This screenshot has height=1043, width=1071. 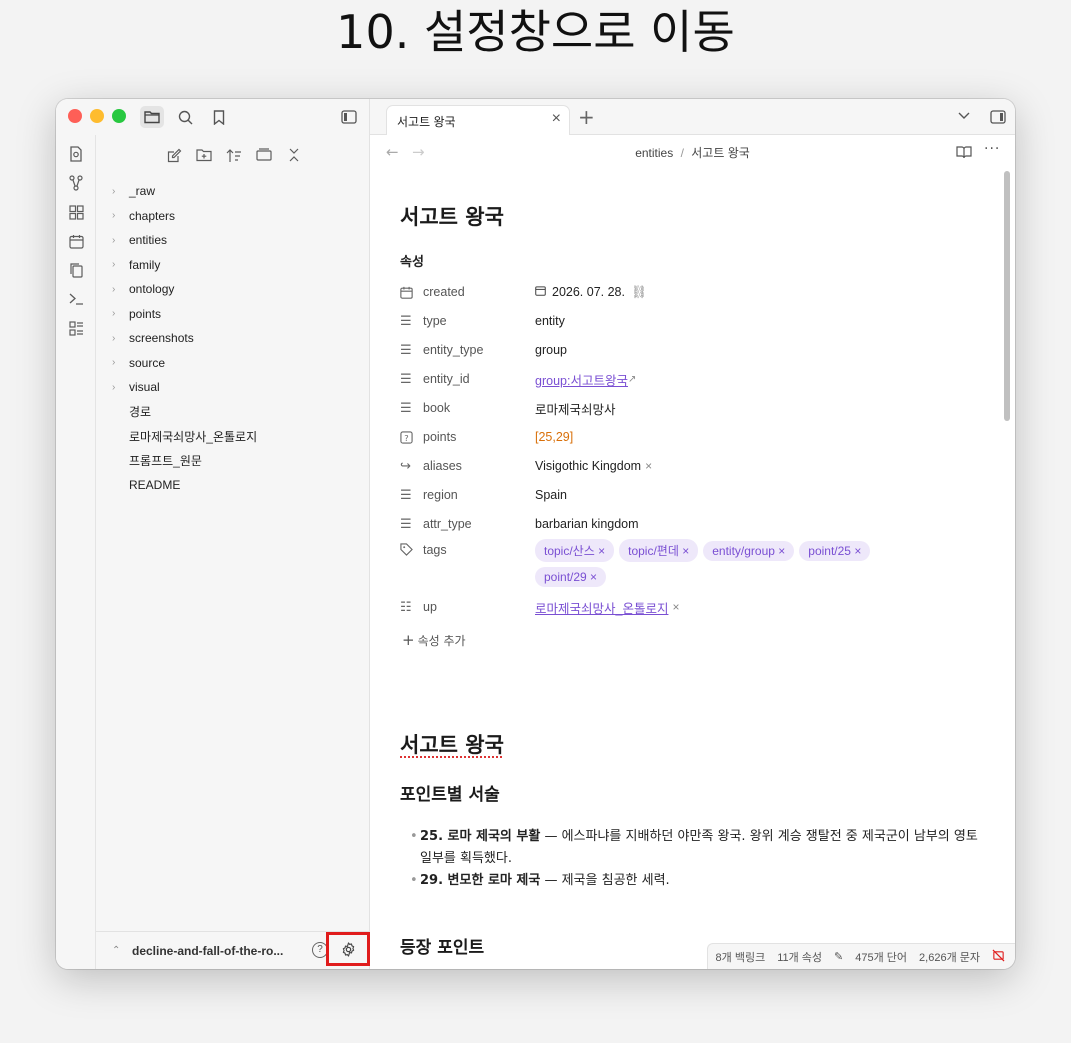 I want to click on property-region: ☰ region Spain, so click(x=695, y=495).